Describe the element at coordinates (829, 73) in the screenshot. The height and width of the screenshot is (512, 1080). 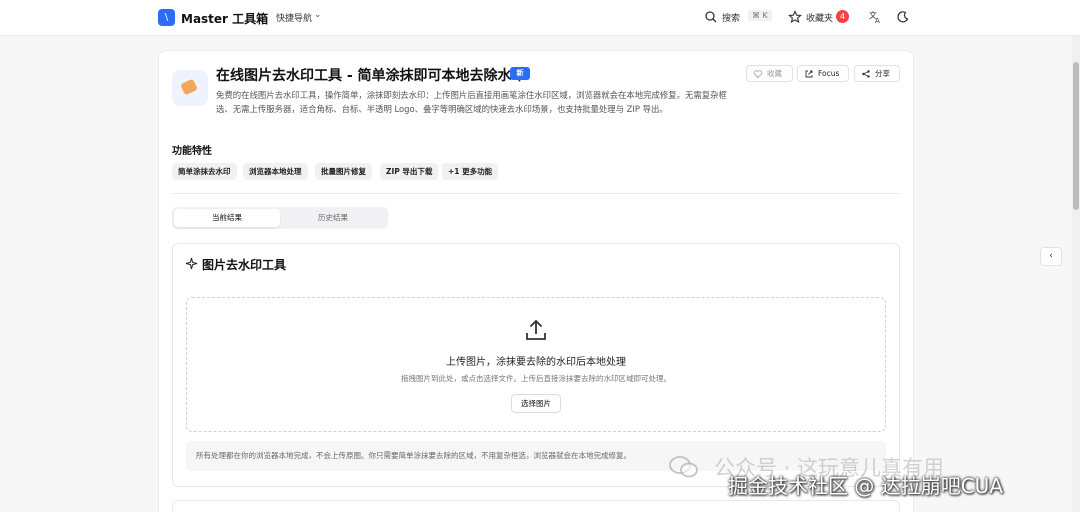
I see `focus-label: Focus` at that location.